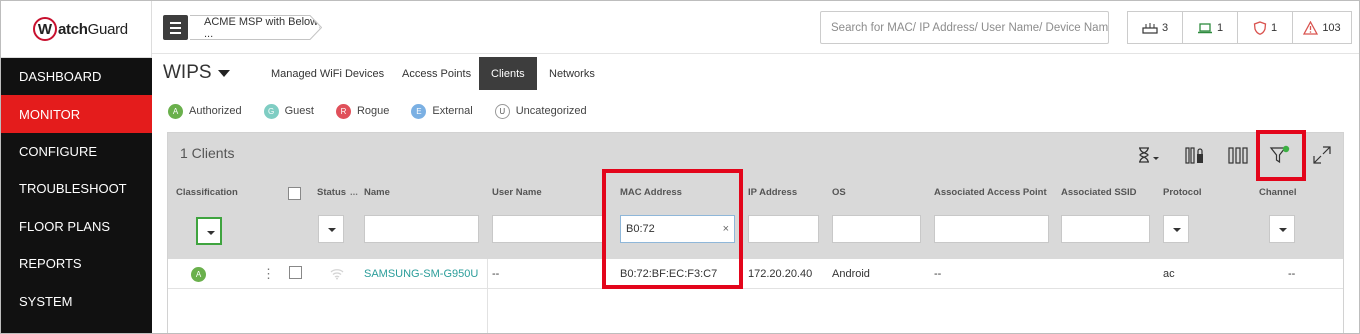 This screenshot has width=1360, height=334. I want to click on filter-icon, so click(1280, 155).